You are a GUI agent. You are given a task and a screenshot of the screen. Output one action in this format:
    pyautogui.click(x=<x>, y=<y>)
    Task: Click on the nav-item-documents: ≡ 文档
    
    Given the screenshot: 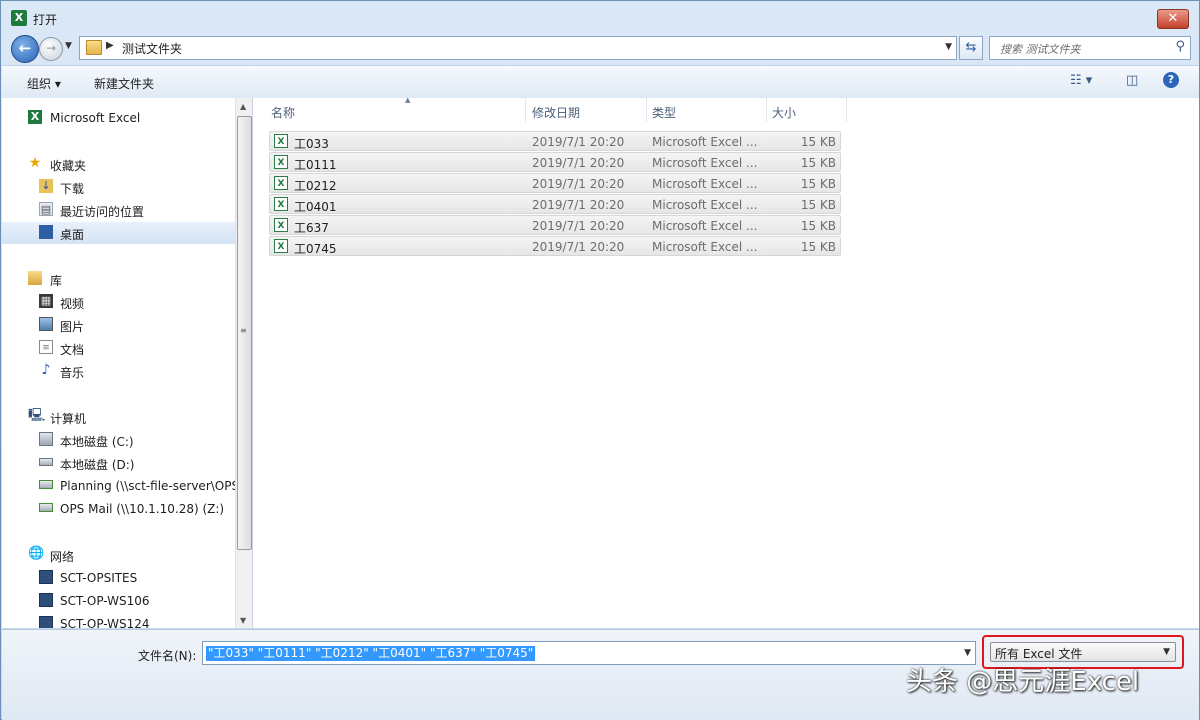 What is the action you would take?
    pyautogui.click(x=118, y=348)
    